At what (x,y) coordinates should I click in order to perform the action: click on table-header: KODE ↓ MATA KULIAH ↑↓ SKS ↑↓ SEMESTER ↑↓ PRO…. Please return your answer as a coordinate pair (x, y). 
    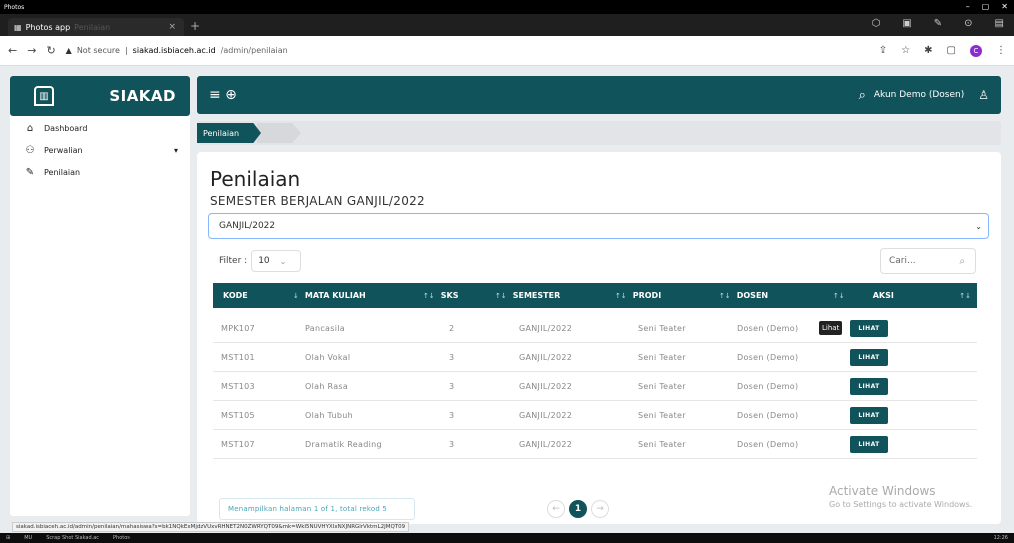
    Looking at the image, I should click on (595, 295).